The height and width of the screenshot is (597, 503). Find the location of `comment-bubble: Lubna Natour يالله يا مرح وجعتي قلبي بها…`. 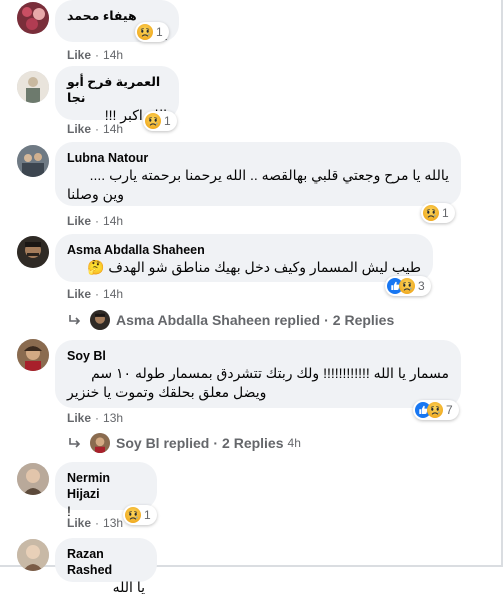

comment-bubble: Lubna Natour يالله يا مرح وجعتي قلبي بها… is located at coordinates (258, 174).